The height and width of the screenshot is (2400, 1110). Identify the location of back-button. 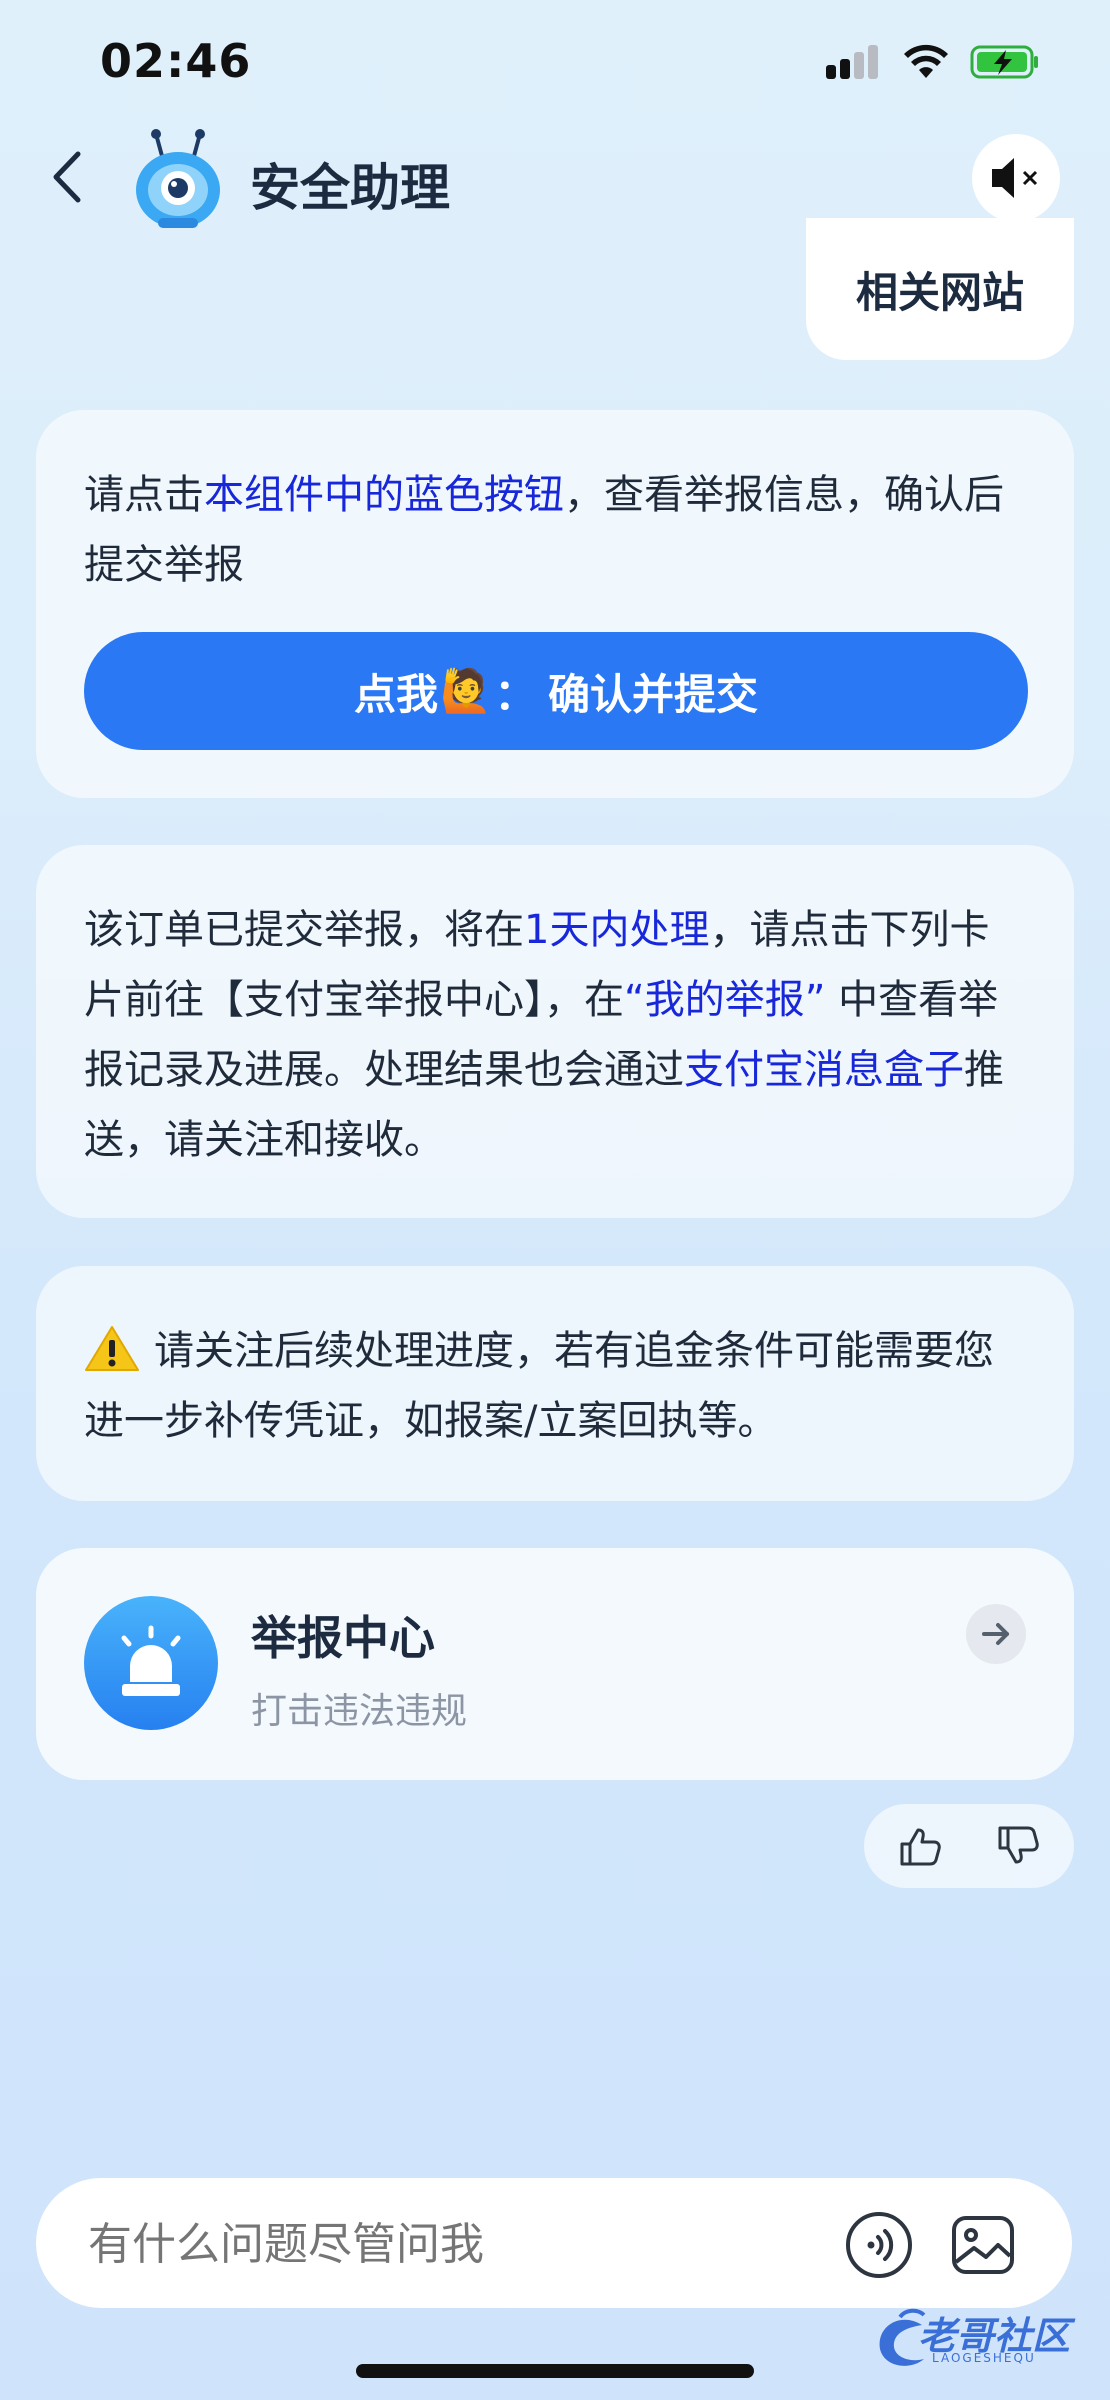
(70, 177).